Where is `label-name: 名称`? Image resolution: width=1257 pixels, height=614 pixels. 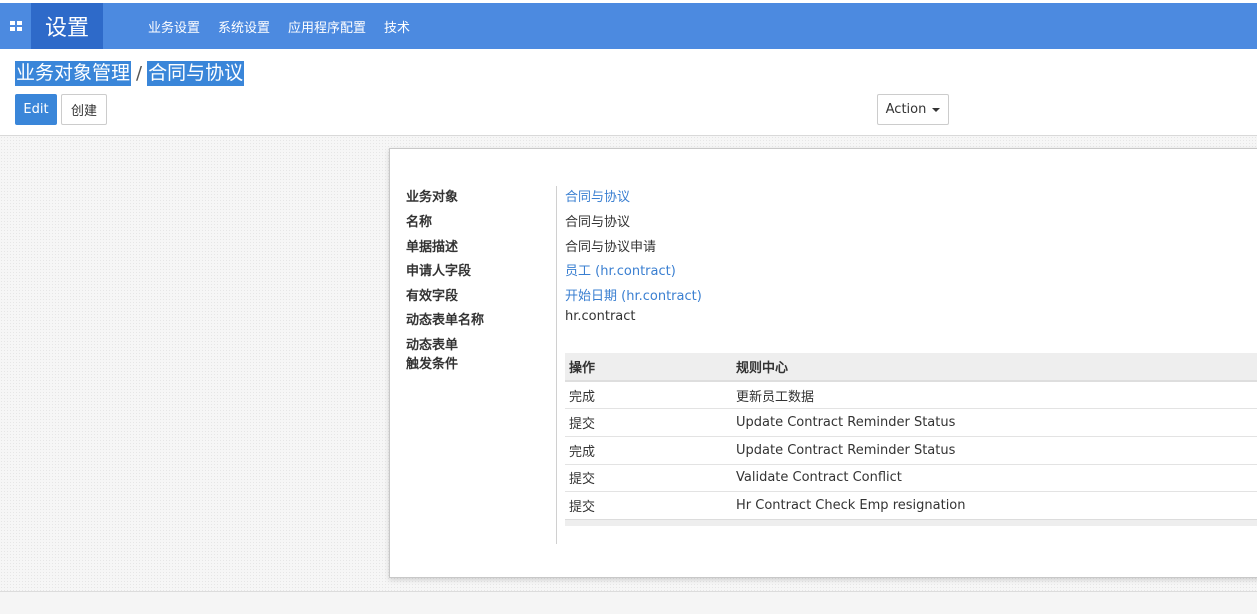 label-name: 名称 is located at coordinates (419, 222).